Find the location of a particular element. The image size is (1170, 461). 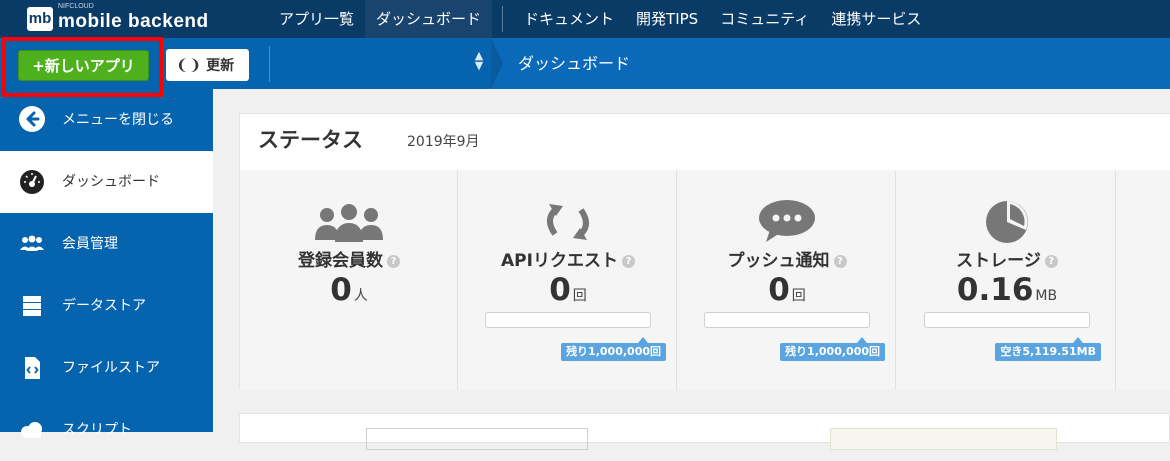

status-date: 2019年9月 is located at coordinates (443, 142).